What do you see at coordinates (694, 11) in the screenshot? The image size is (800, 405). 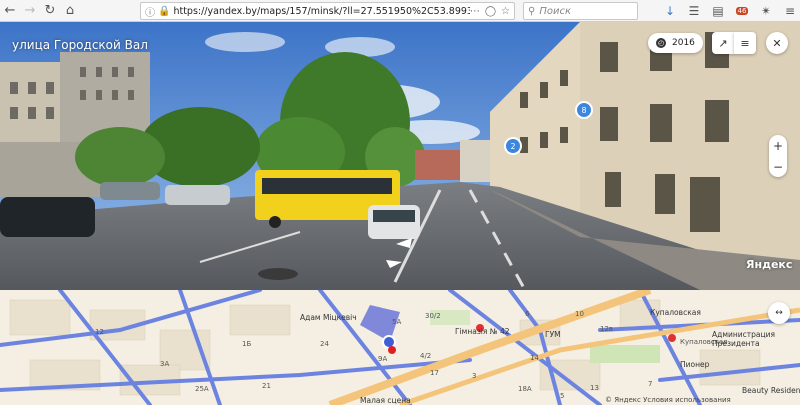 I see `library-icon: ☰` at bounding box center [694, 11].